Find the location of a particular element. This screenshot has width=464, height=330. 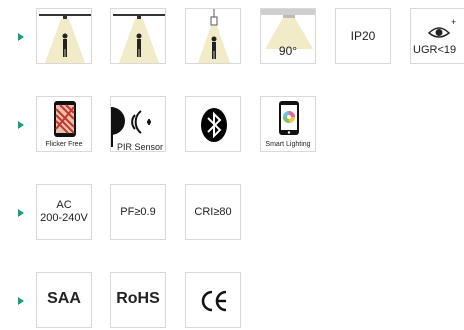

beam-angle-tile: 90° is located at coordinates (288, 36).